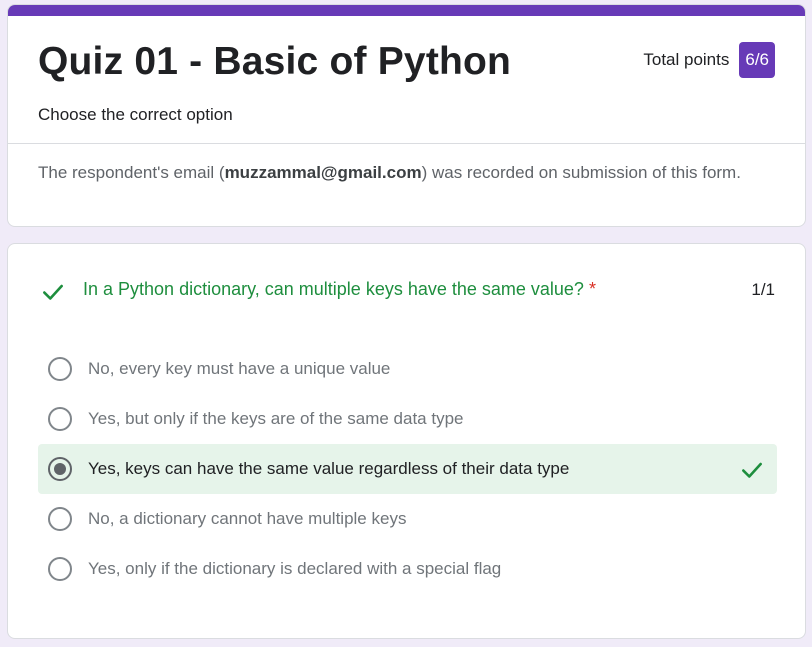 This screenshot has height=647, width=812. Describe the element at coordinates (131, 172) in the screenshot. I see `email-note-prefix: The respondent's email (` at that location.